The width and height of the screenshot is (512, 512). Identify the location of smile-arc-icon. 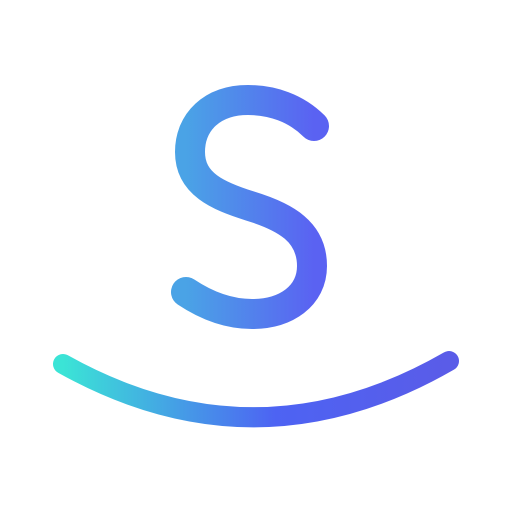
(256, 389).